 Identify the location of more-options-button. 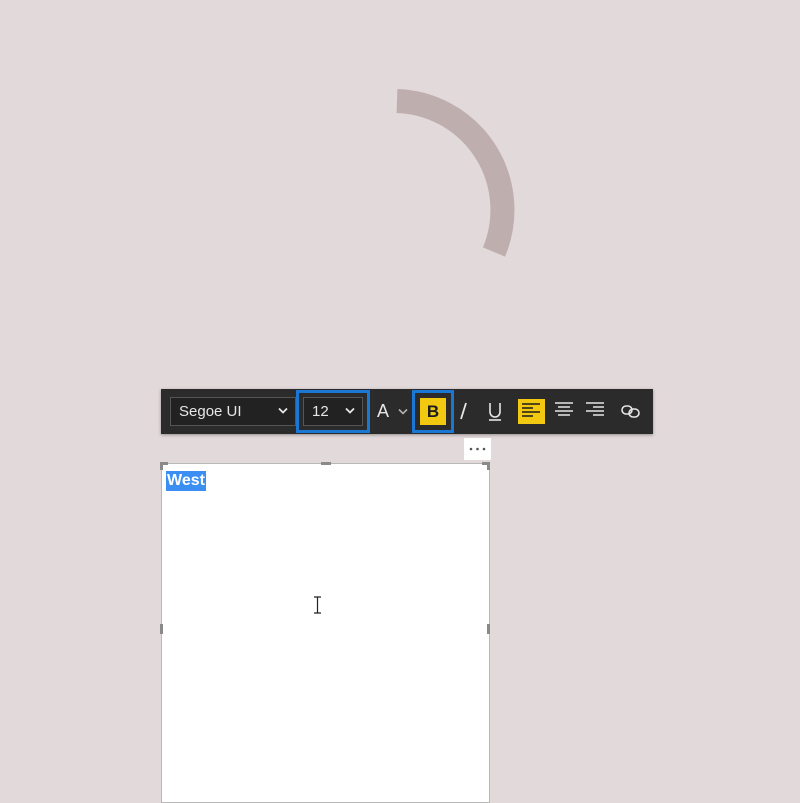
(477, 449).